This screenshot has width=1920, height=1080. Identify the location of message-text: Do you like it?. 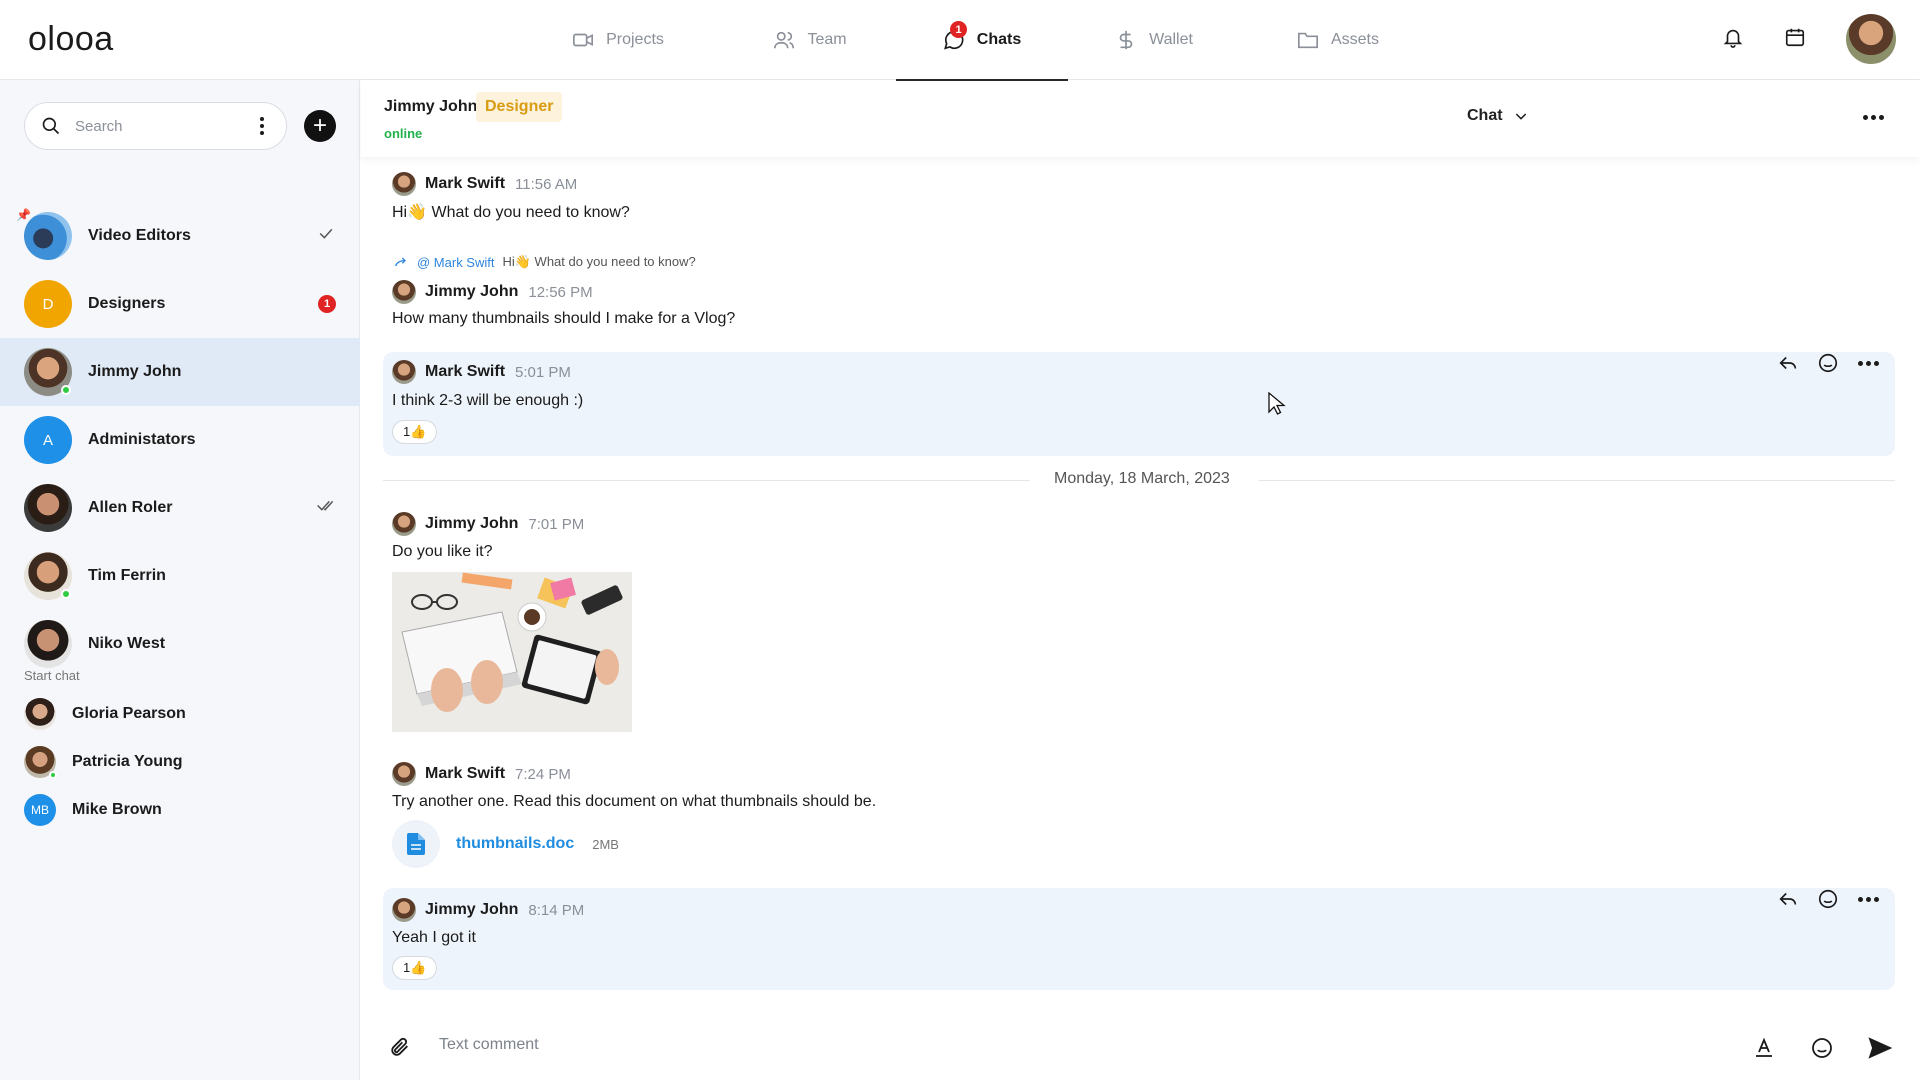
(442, 551).